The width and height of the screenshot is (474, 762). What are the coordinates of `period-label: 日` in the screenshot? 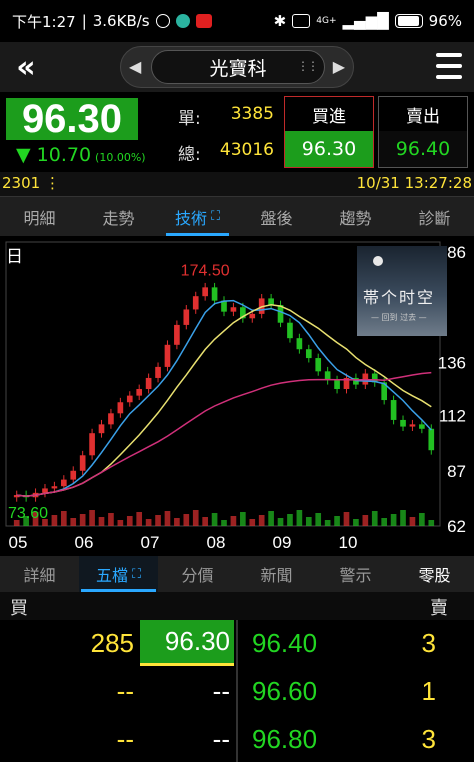 It's located at (14, 254).